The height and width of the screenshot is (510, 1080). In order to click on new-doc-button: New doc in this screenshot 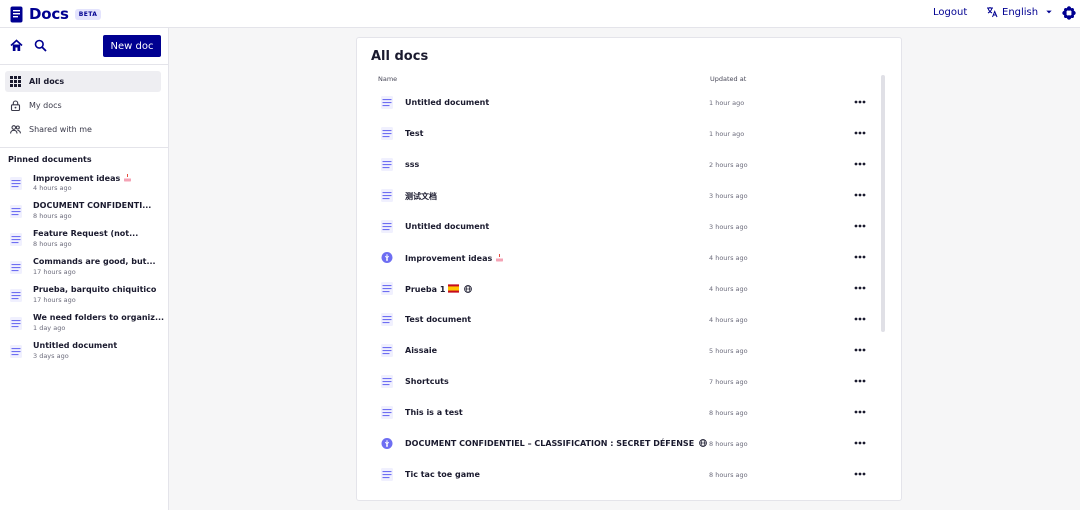, I will do `click(132, 46)`.